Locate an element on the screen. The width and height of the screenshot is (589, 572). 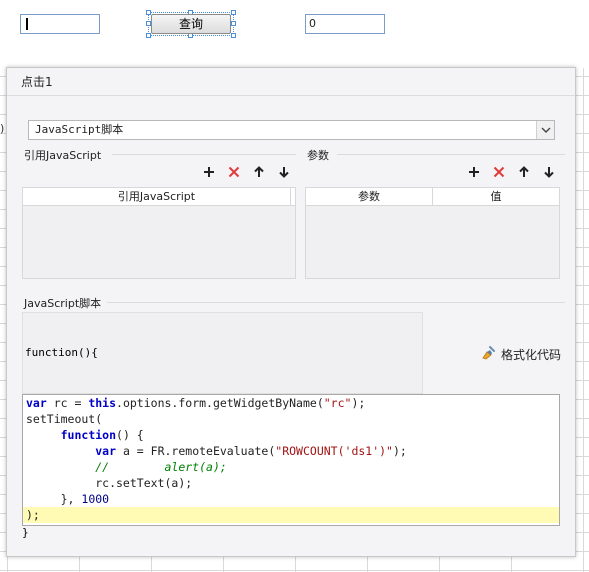
params-table-header: 参数 值 is located at coordinates (432, 197).